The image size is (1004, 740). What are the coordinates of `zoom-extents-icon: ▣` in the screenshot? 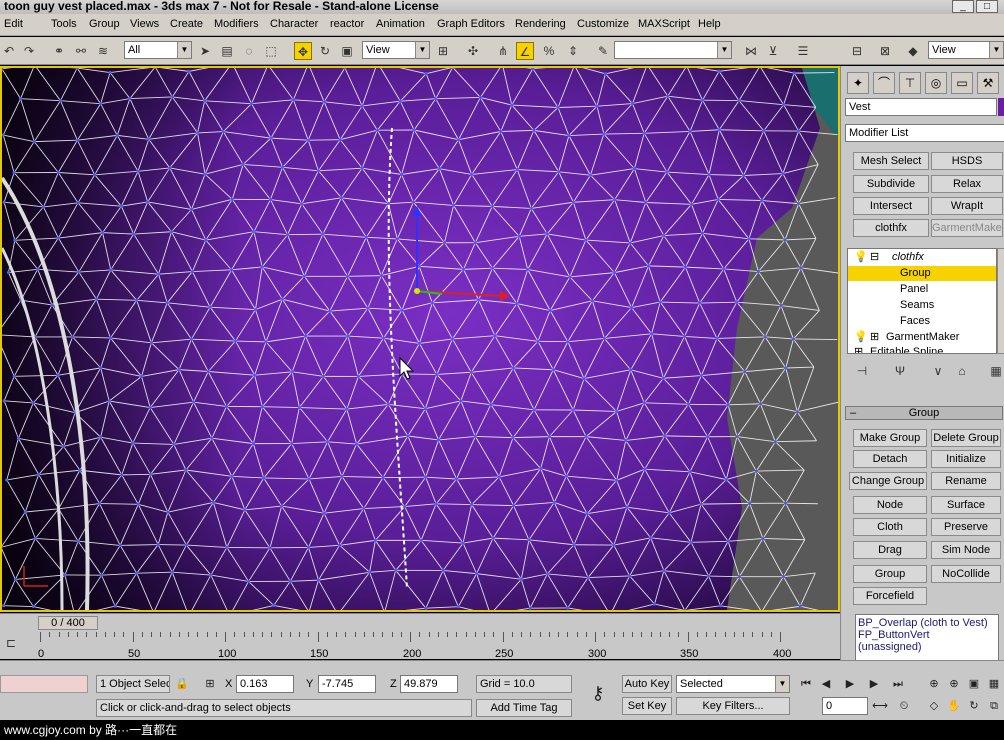 It's located at (974, 684).